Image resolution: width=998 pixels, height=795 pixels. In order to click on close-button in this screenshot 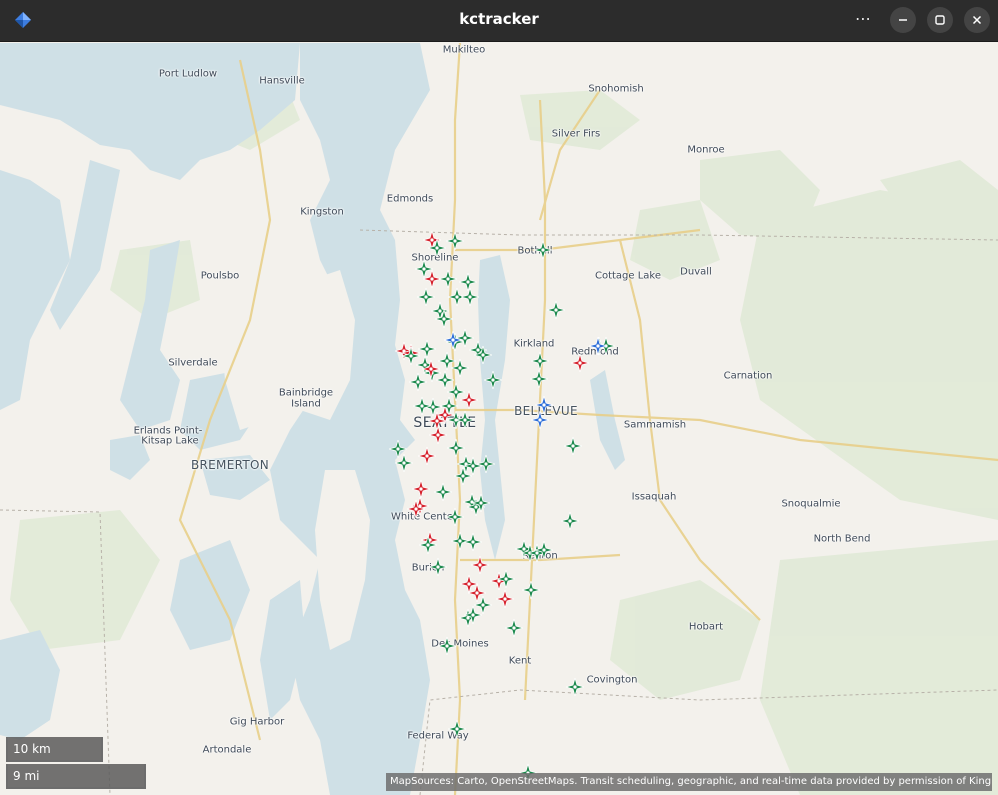, I will do `click(977, 20)`.